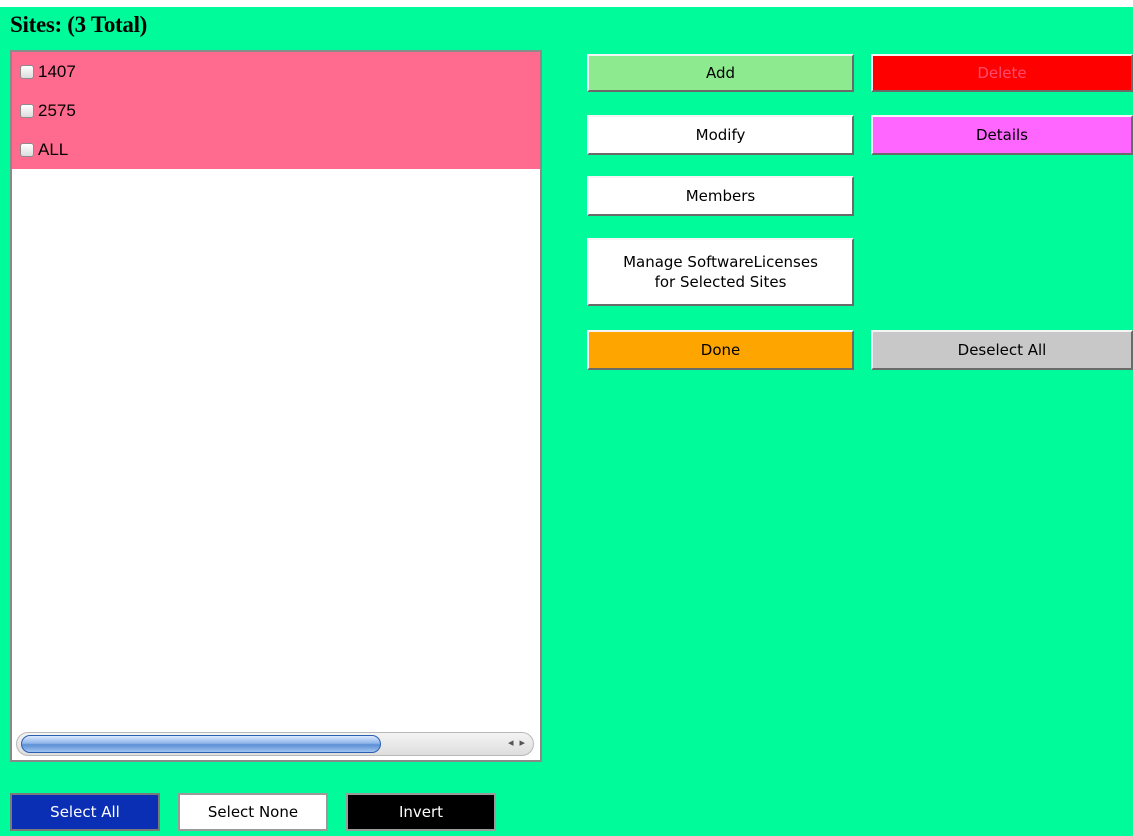 This screenshot has height=836, width=1133. What do you see at coordinates (53, 149) in the screenshot?
I see `site-label: ALL` at bounding box center [53, 149].